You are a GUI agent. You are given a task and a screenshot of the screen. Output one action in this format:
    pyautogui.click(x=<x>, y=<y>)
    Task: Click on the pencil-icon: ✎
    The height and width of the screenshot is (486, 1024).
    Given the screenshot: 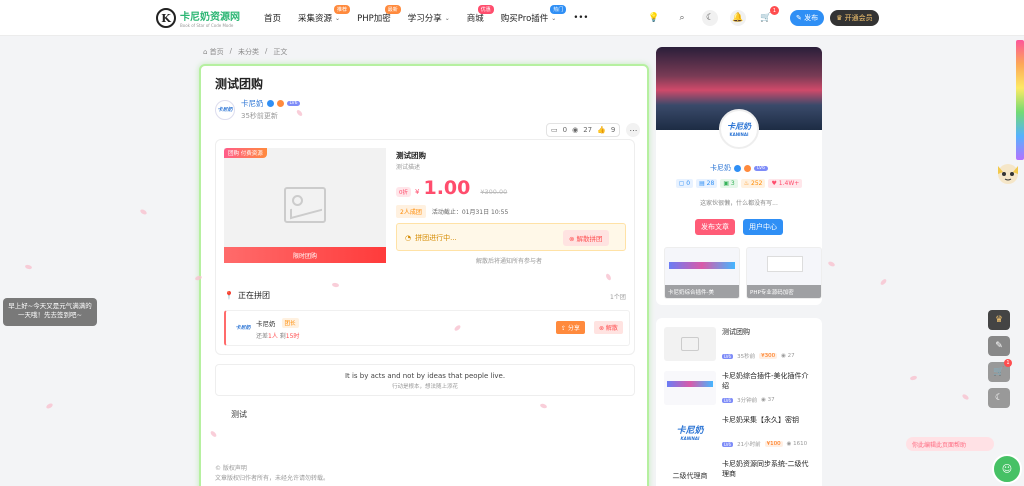 What is the action you would take?
    pyautogui.click(x=999, y=346)
    